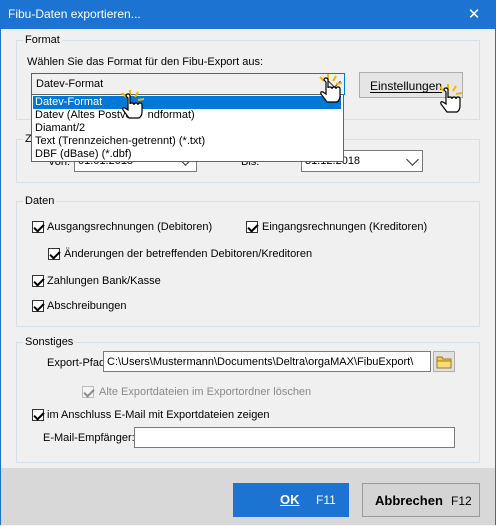 The width and height of the screenshot is (496, 526). I want to click on format-legend: Format, so click(42, 40).